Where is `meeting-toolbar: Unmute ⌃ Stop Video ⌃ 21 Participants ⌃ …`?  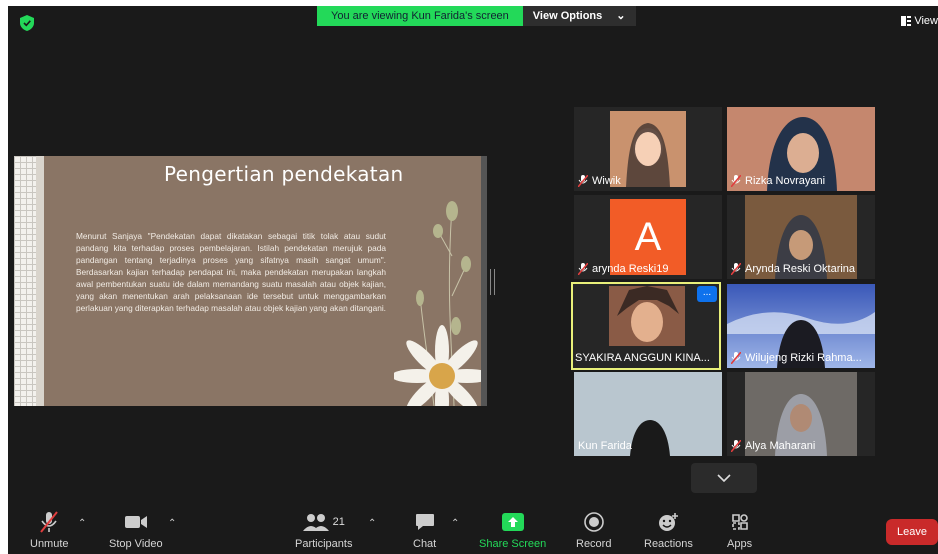
meeting-toolbar: Unmute ⌃ Stop Video ⌃ 21 Participants ⌃ … is located at coordinates (473, 529).